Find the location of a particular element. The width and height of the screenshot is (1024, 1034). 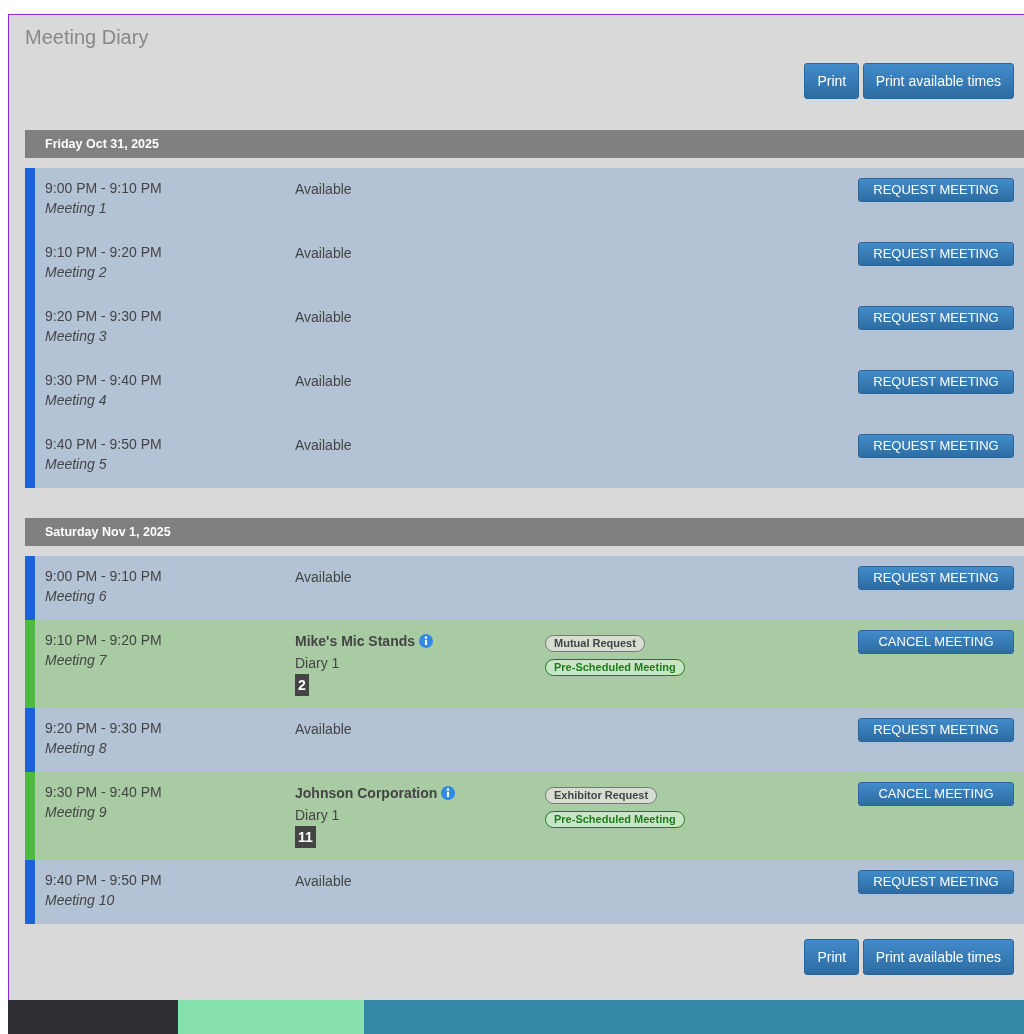

day-header: Saturday Nov 1, 2025 is located at coordinates (524, 532).